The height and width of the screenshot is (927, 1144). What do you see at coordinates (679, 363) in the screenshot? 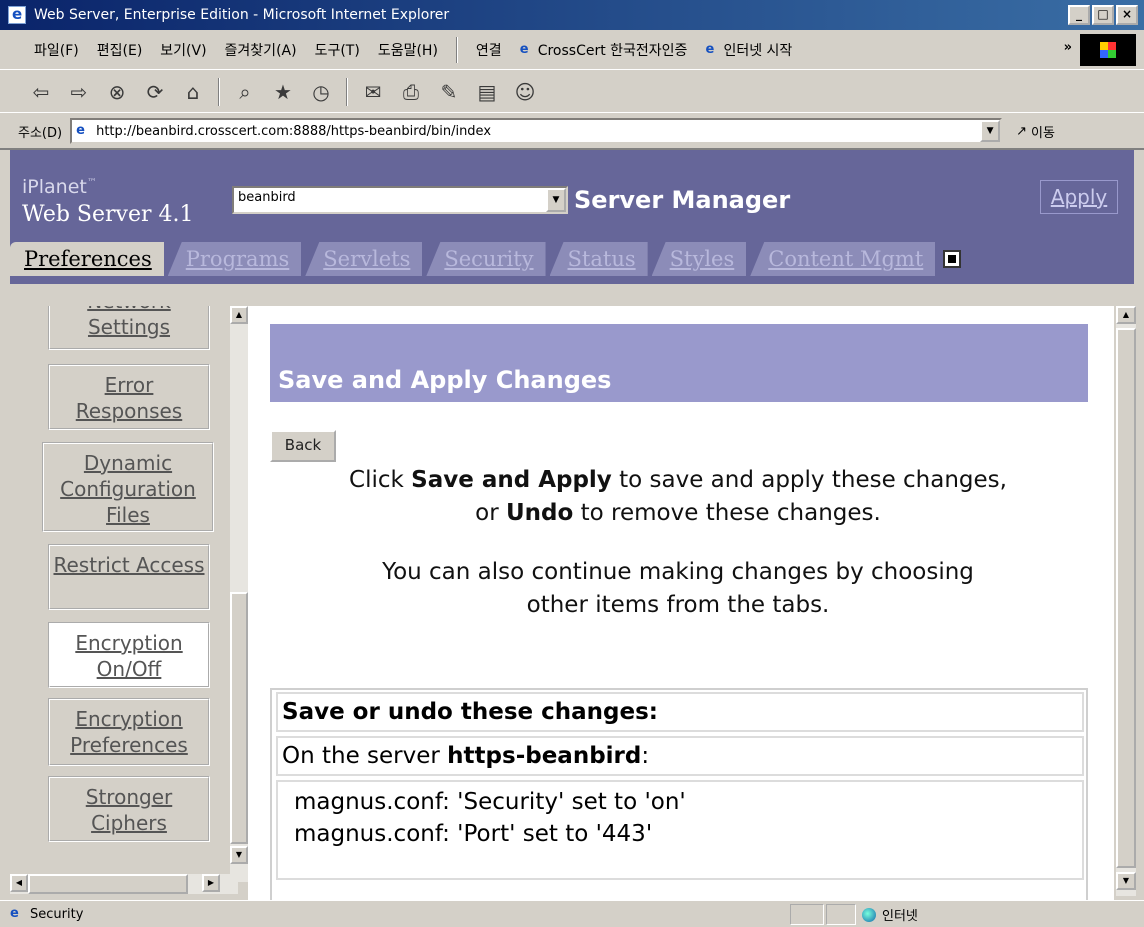
I see `content-header-bar: Save and Apply Changes` at bounding box center [679, 363].